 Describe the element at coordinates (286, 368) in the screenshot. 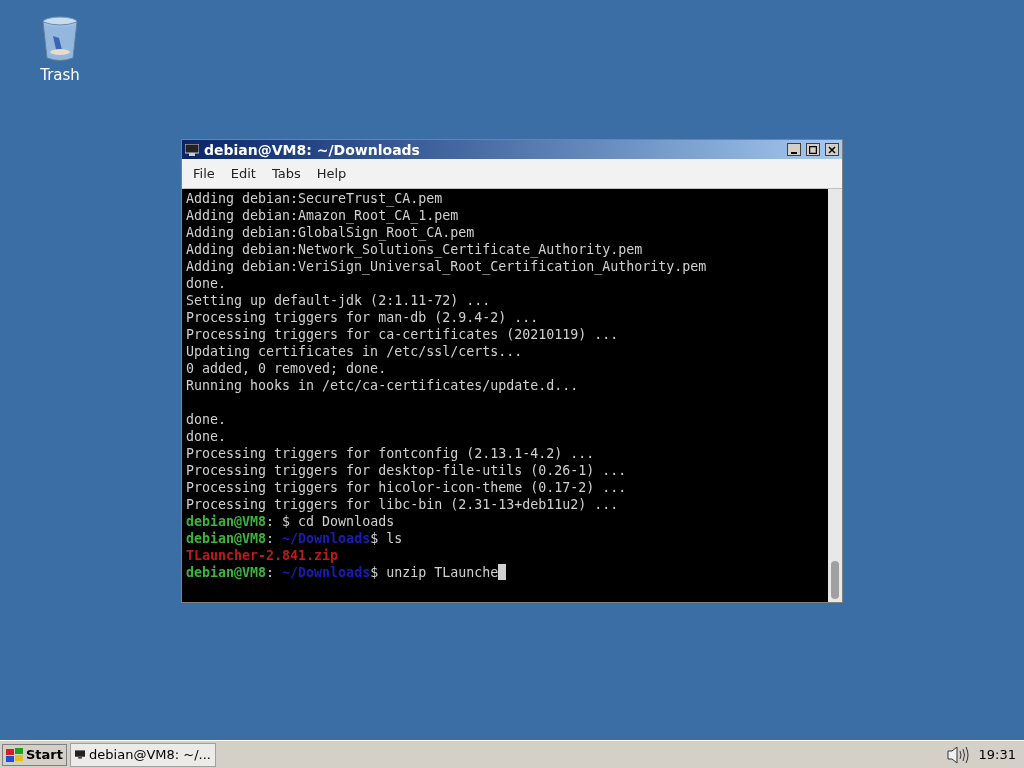

I see `terminal-text: 0 added, 0 removed; done.` at that location.